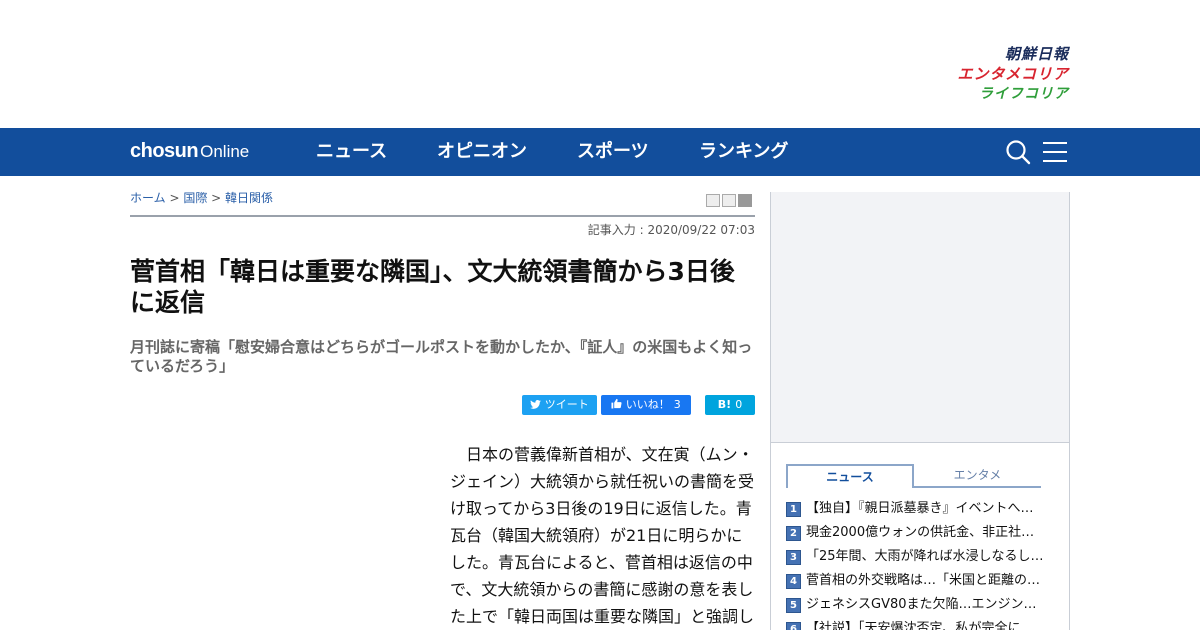 The image size is (1200, 630). Describe the element at coordinates (926, 533) in the screenshot. I see `rank-title: 現金2000億ウォンの供託金、非正社員の正規職化` at that location.